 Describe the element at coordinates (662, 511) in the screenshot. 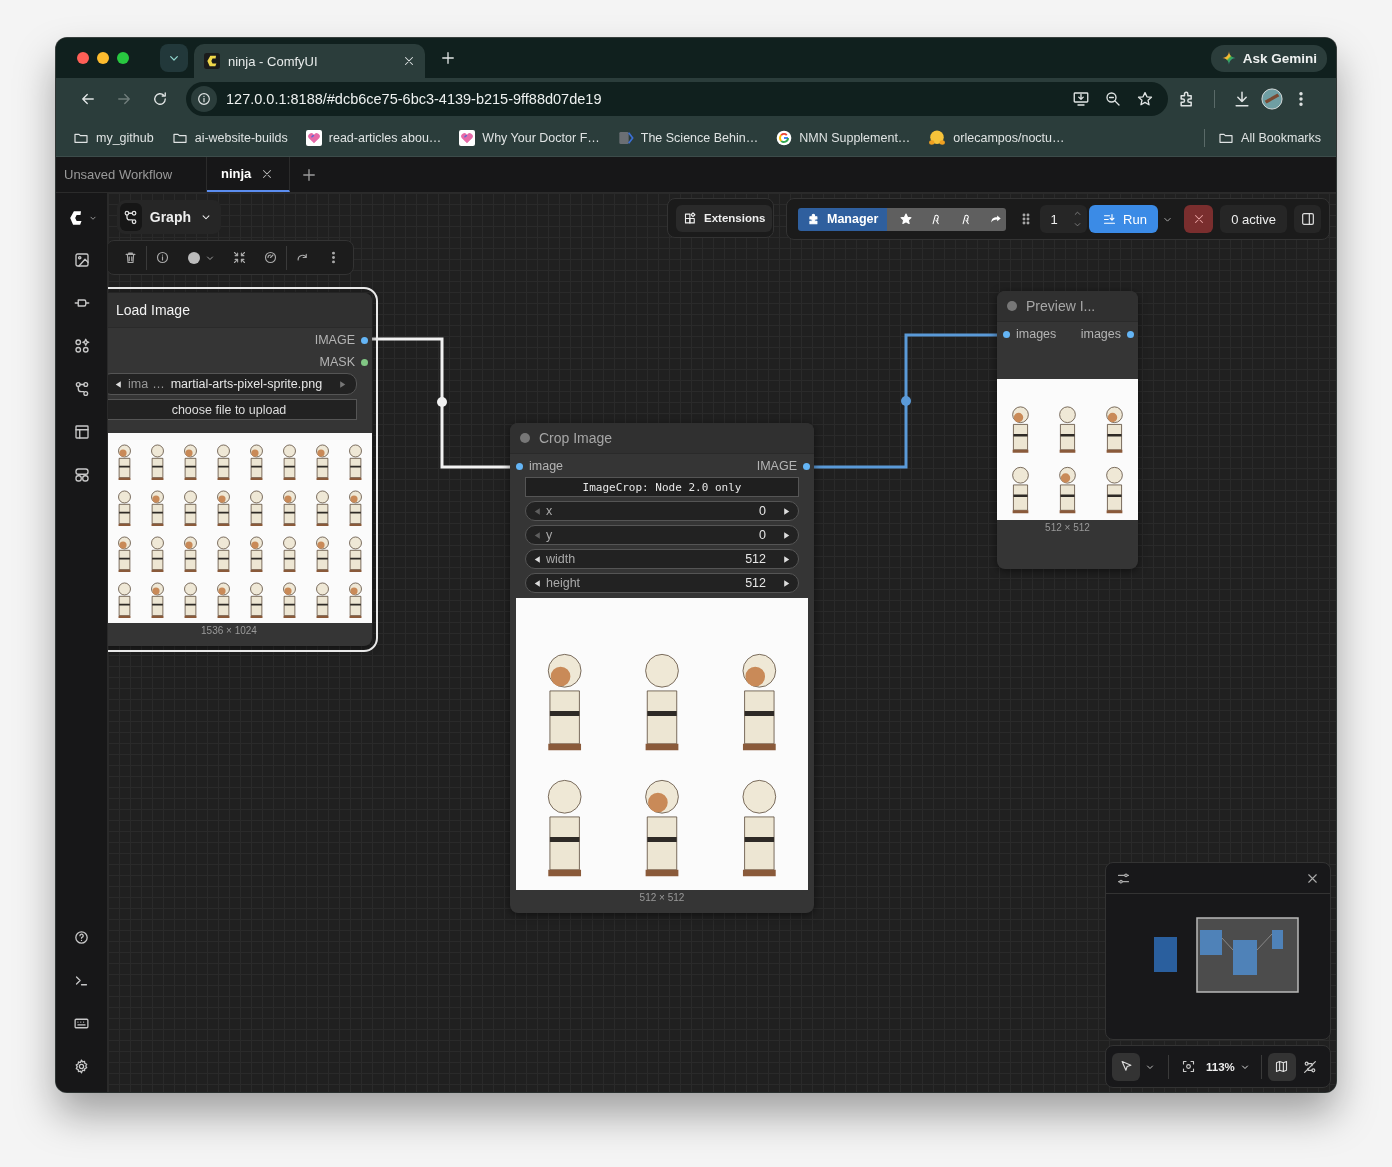

I see `number-field: x 0` at that location.